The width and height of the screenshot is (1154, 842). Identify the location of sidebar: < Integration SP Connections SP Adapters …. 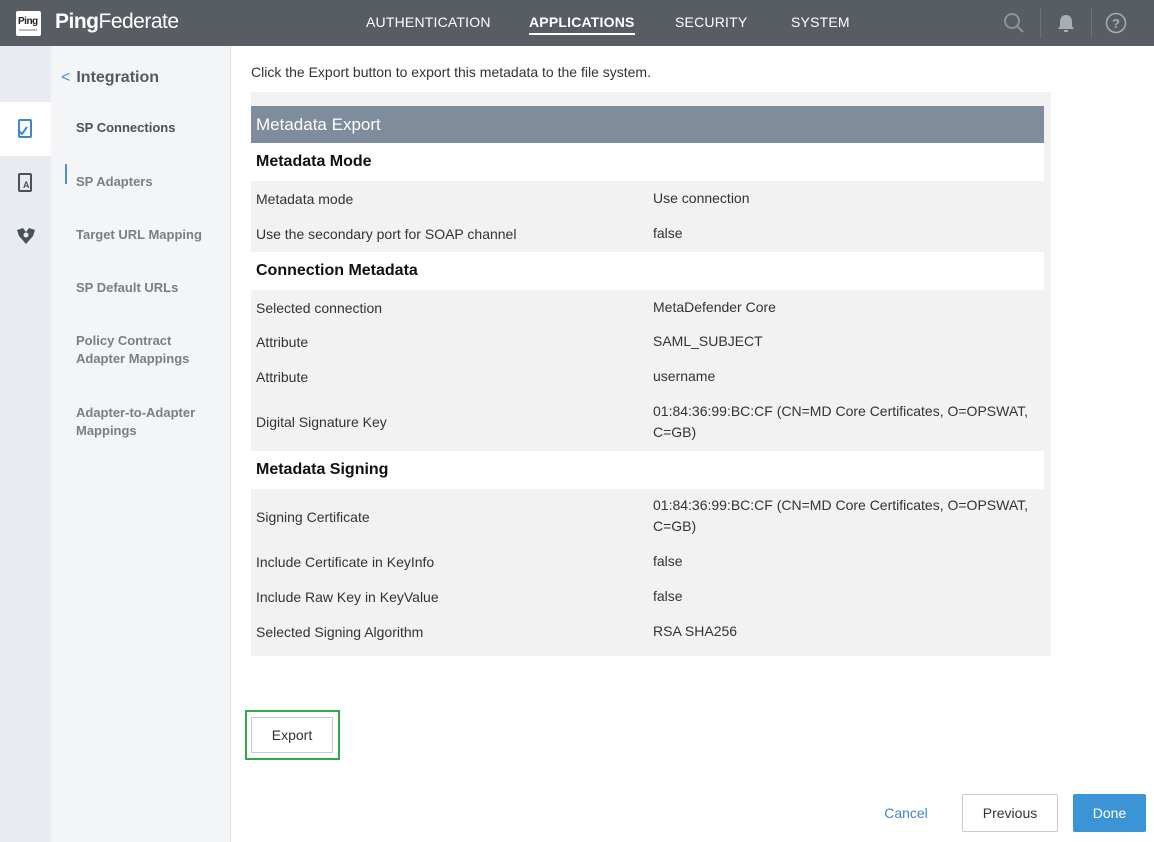
(141, 444).